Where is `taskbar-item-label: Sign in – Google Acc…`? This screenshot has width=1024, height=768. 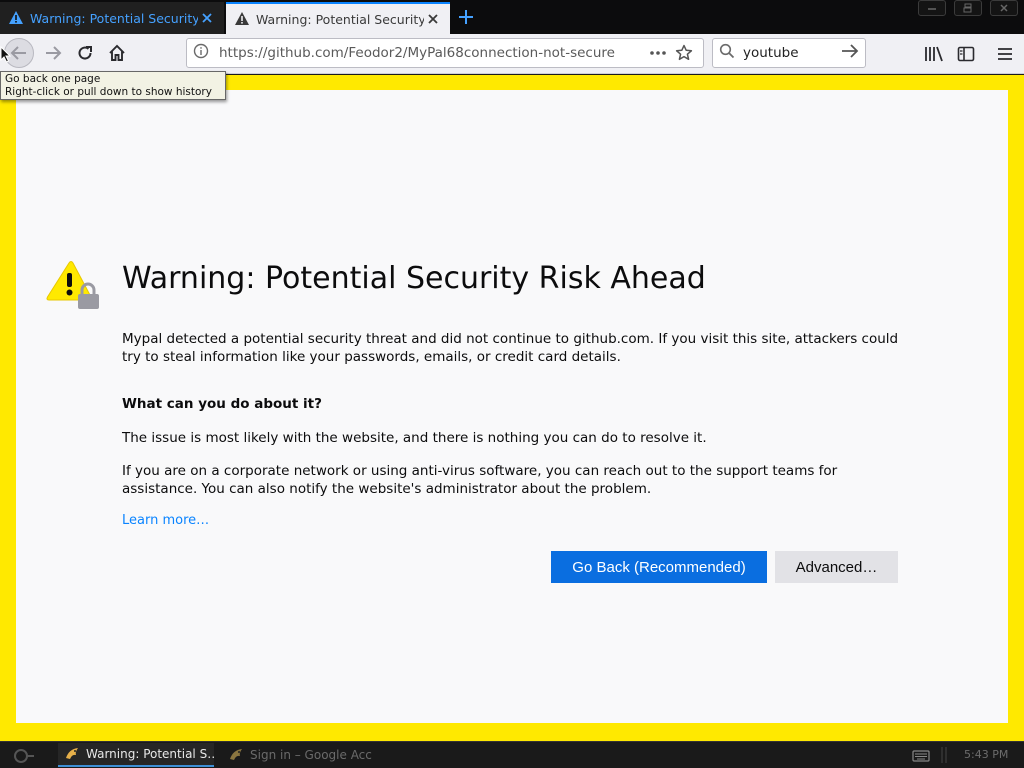 taskbar-item-label: Sign in – Google Acc… is located at coordinates (311, 755).